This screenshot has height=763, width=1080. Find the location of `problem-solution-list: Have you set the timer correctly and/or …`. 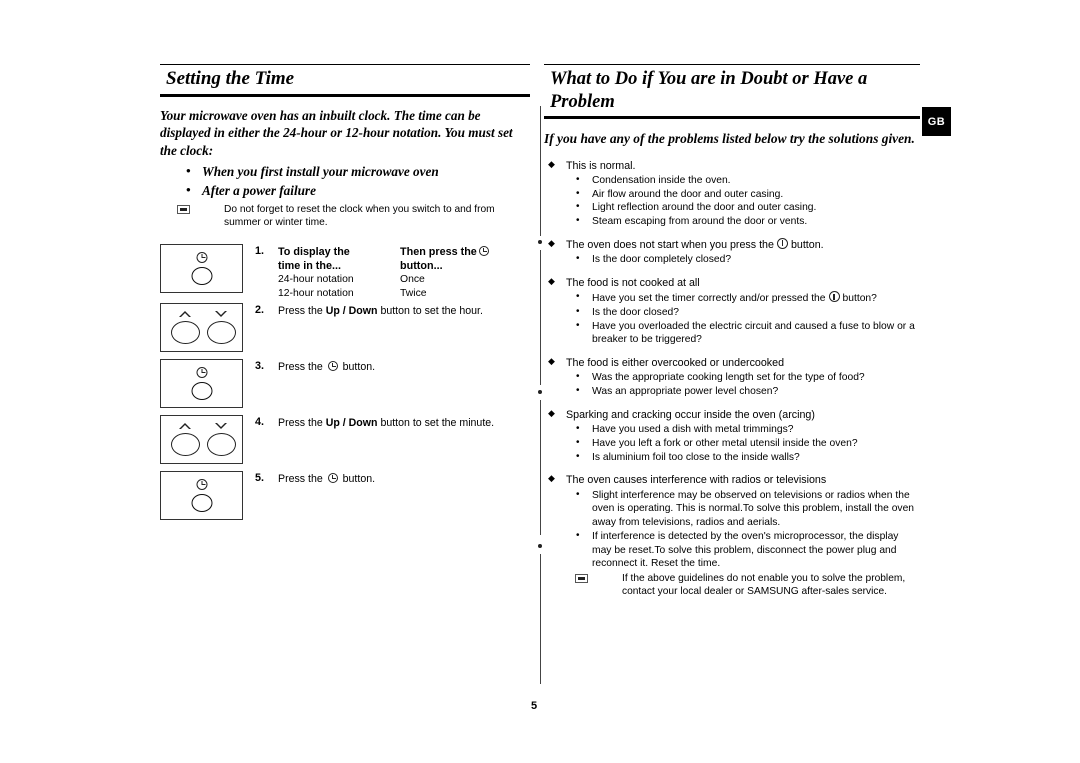

problem-solution-list: Have you set the timer correctly and/or … is located at coordinates (732, 318).